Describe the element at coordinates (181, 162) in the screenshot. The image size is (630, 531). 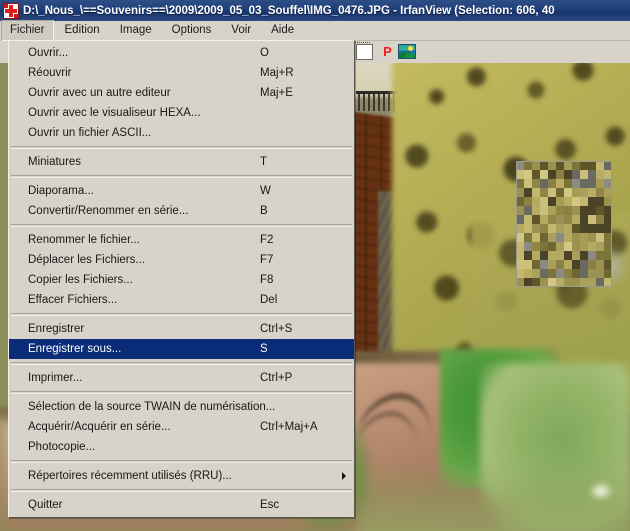
I see `menu-item-miniatures: Miniatures T` at that location.